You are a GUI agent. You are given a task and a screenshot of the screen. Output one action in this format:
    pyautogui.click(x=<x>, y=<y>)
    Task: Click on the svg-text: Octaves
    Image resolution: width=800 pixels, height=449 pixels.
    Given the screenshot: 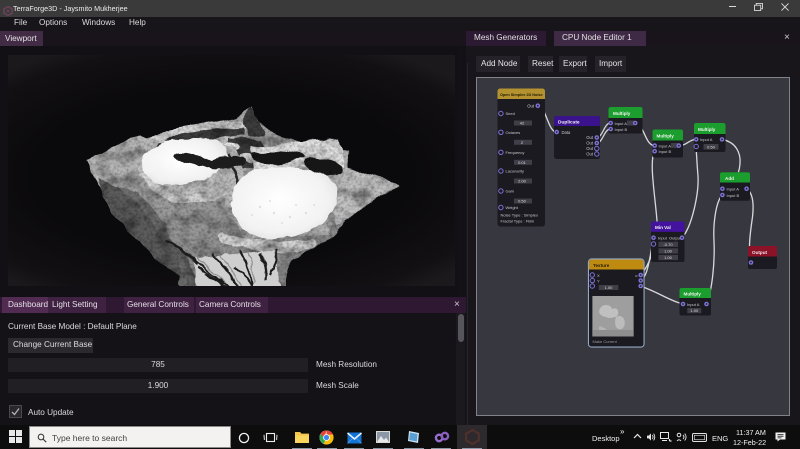 What is the action you would take?
    pyautogui.click(x=513, y=132)
    